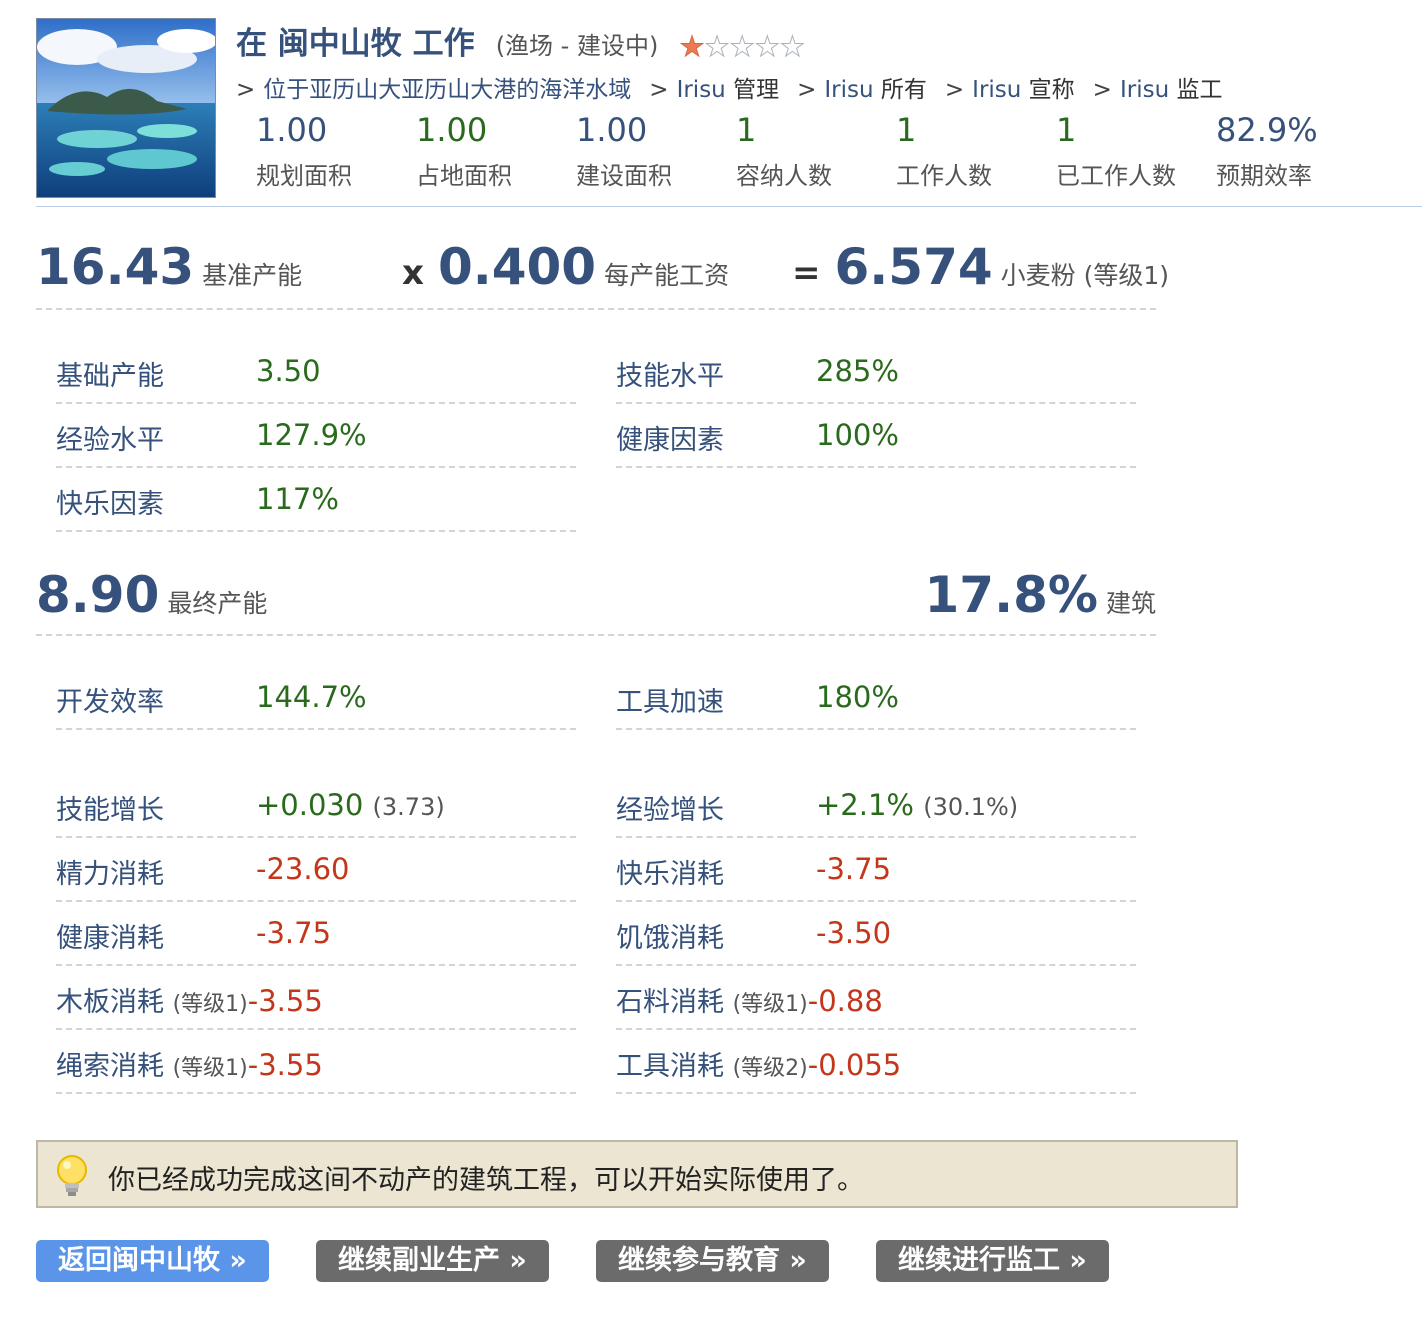  I want to click on grade-label: (等级2), so click(770, 1068).